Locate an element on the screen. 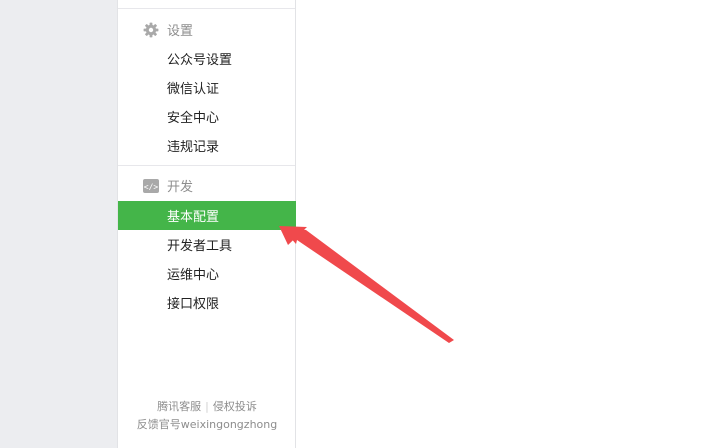  sidebar-item-account-settings: 公众号设置 is located at coordinates (207, 58).